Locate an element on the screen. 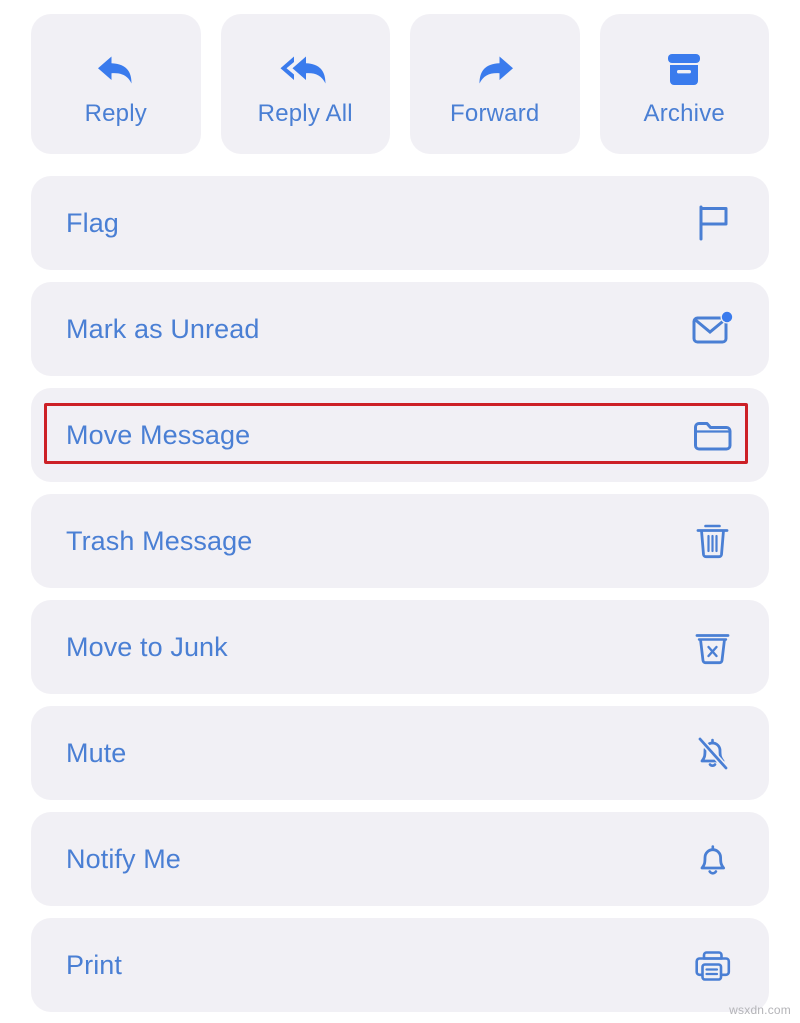 This screenshot has width=800, height=1023. action-row-move-message-label: Move Message is located at coordinates (158, 434).